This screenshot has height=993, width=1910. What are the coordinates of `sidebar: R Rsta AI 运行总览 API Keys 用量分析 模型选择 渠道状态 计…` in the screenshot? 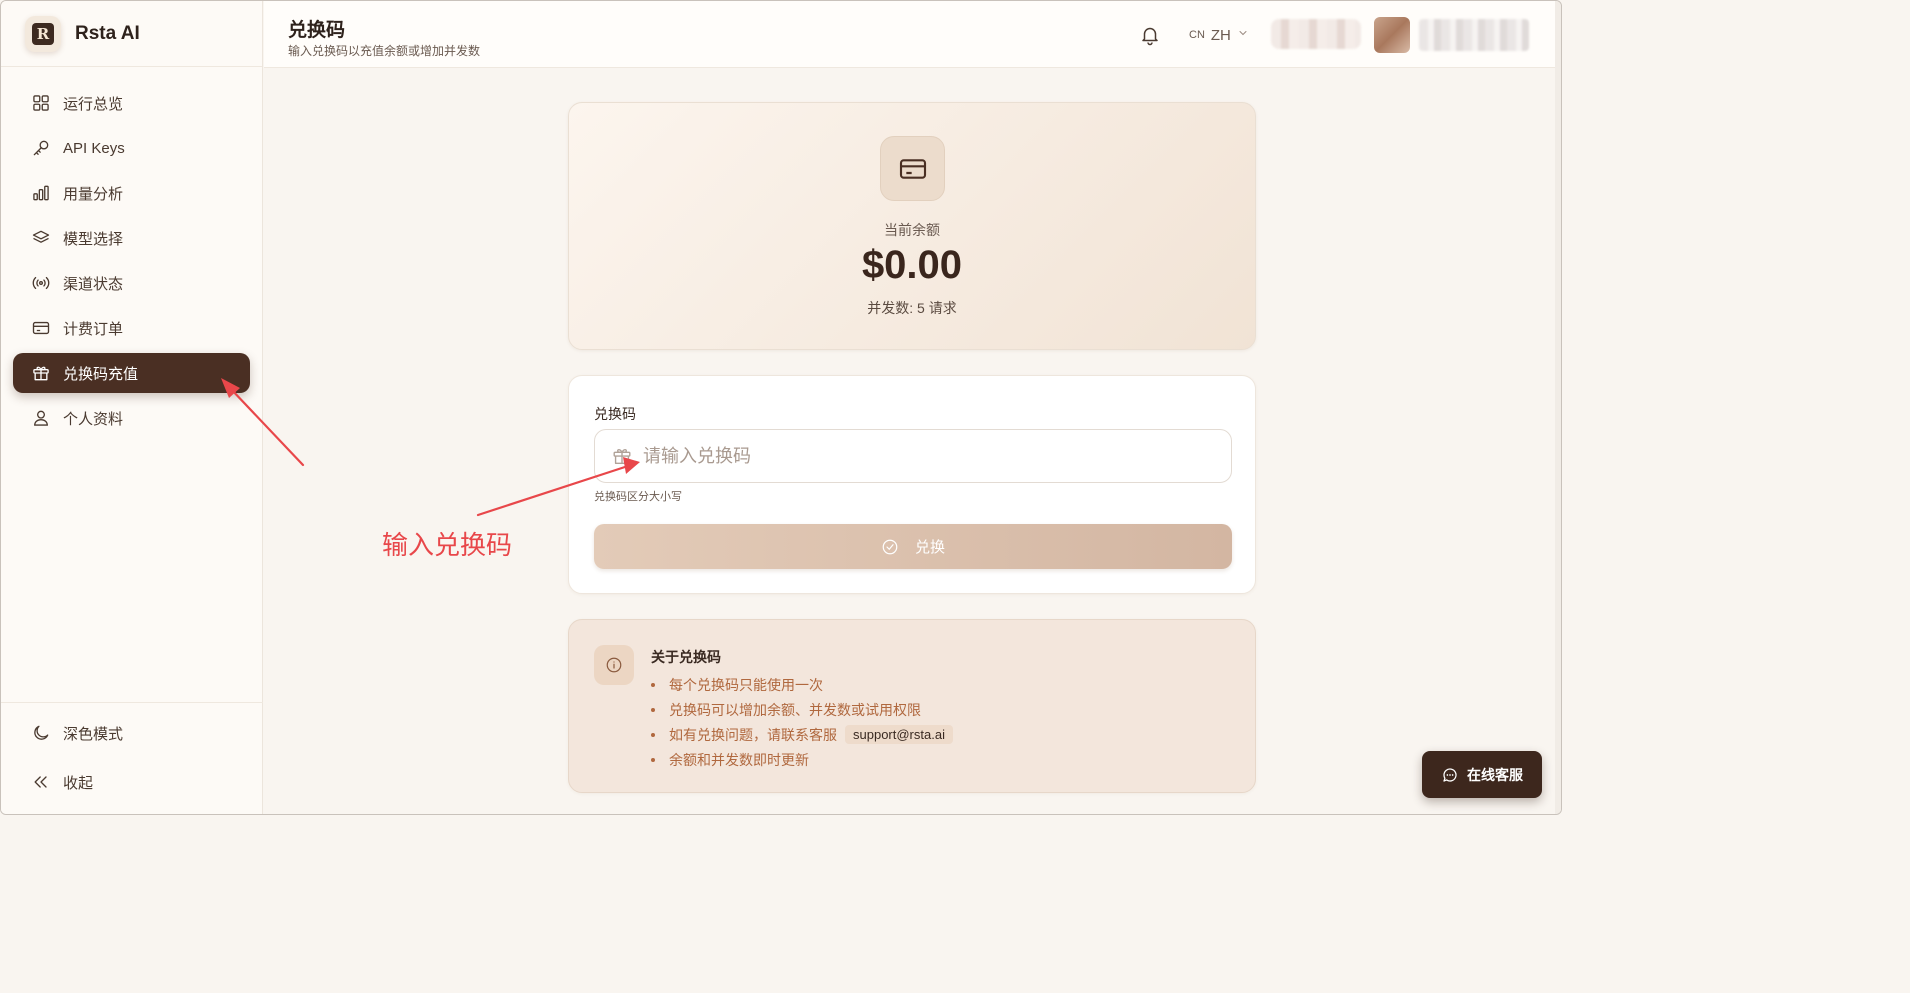 It's located at (132, 407).